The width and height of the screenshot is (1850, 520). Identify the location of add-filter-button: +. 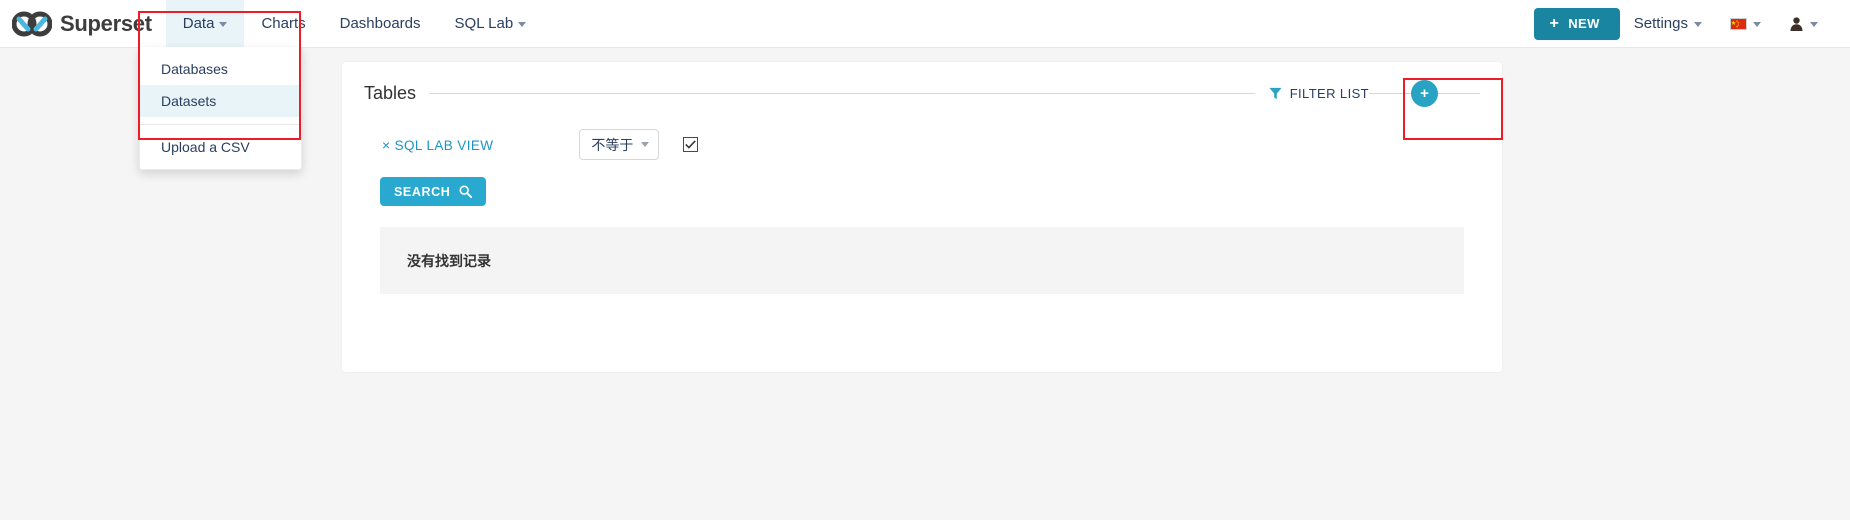
(1424, 93).